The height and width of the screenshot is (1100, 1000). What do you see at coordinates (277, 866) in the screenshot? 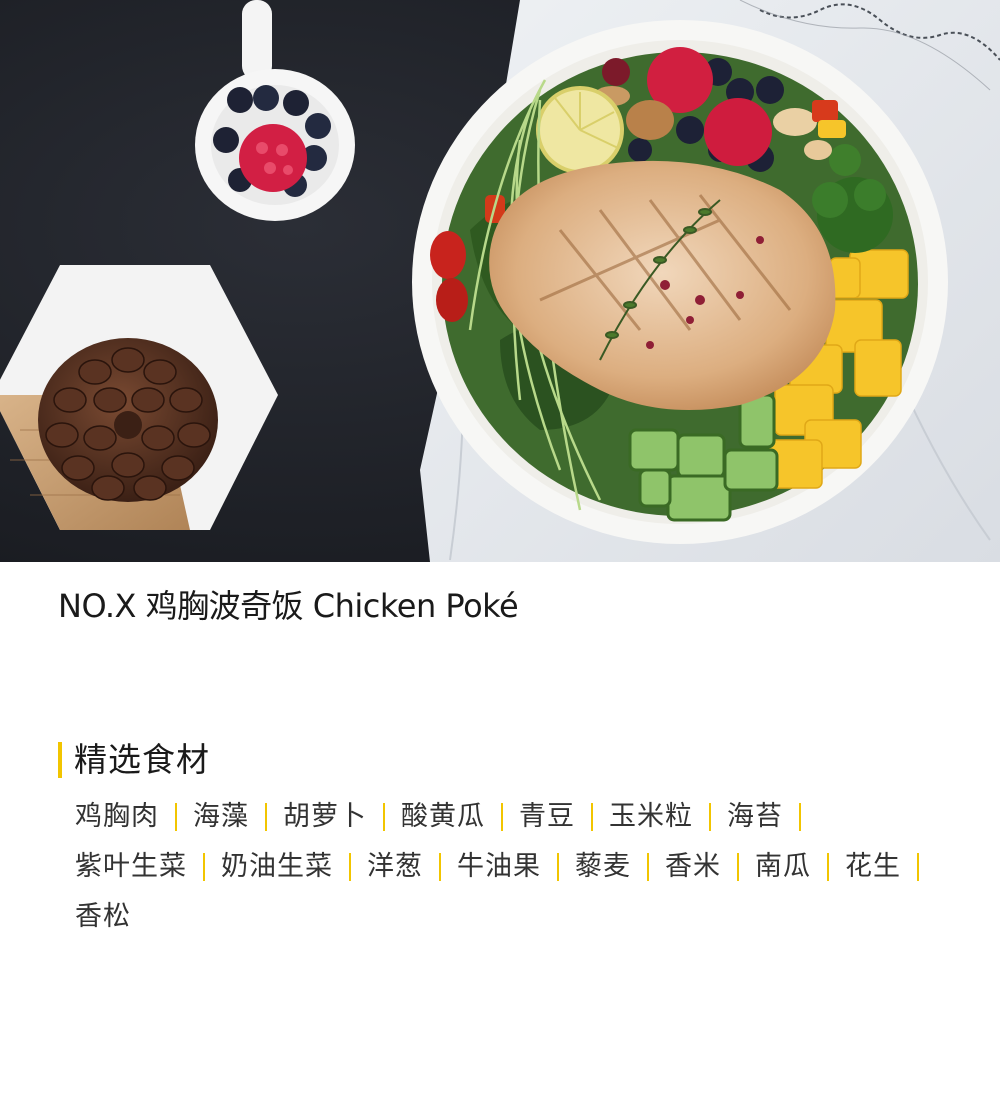
I see `ingredient-label: 奶油生菜` at bounding box center [277, 866].